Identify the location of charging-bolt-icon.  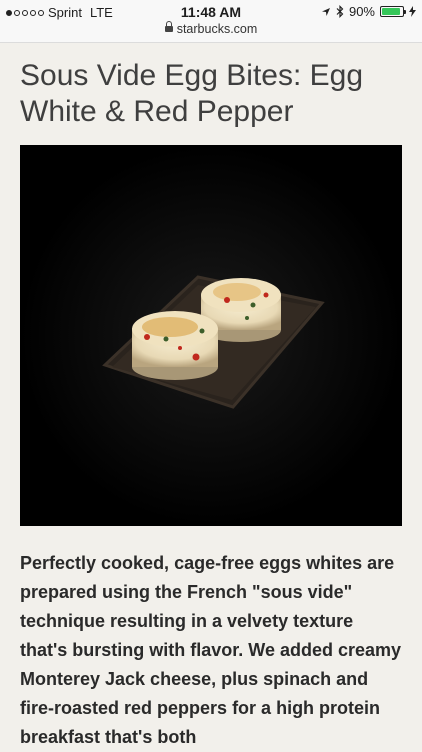
(412, 11).